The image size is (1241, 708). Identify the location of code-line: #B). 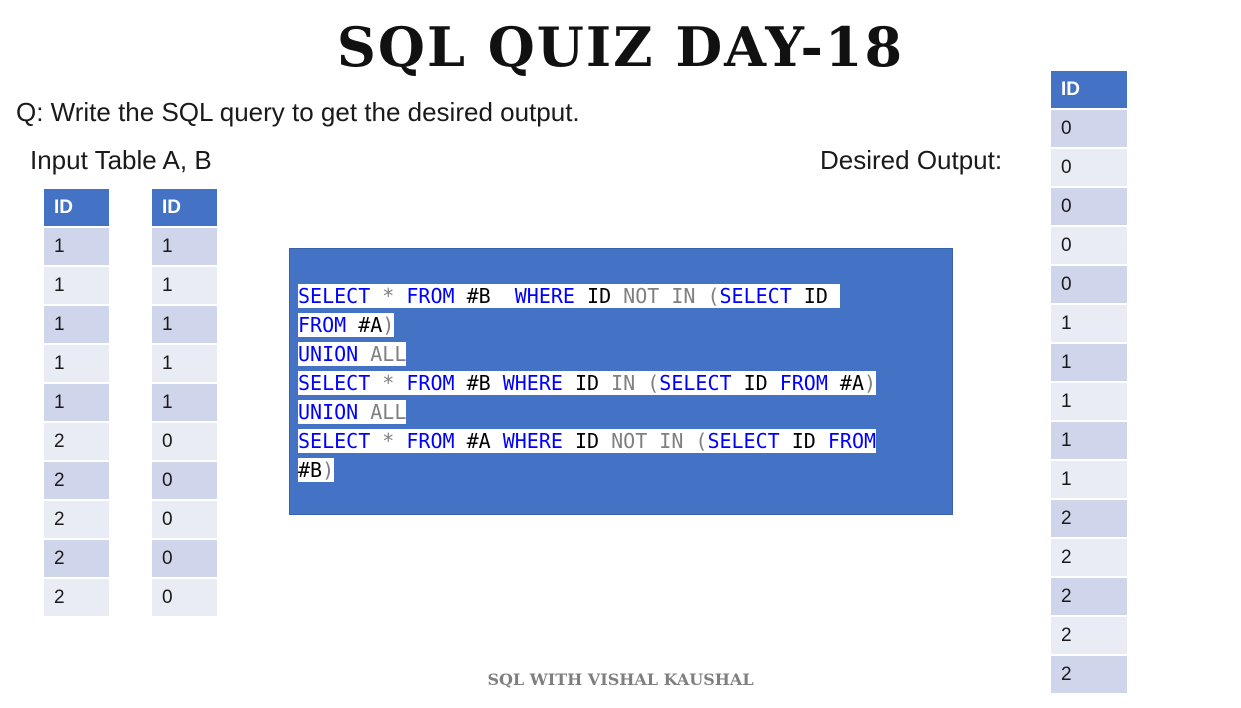
(587, 470).